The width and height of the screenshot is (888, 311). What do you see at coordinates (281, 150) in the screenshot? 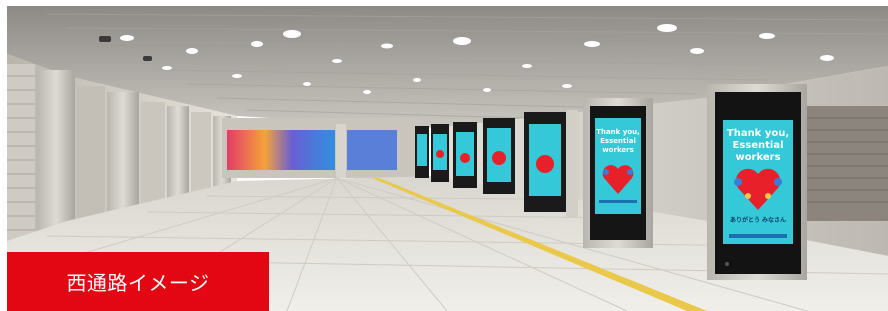
I see `far-screen-left` at bounding box center [281, 150].